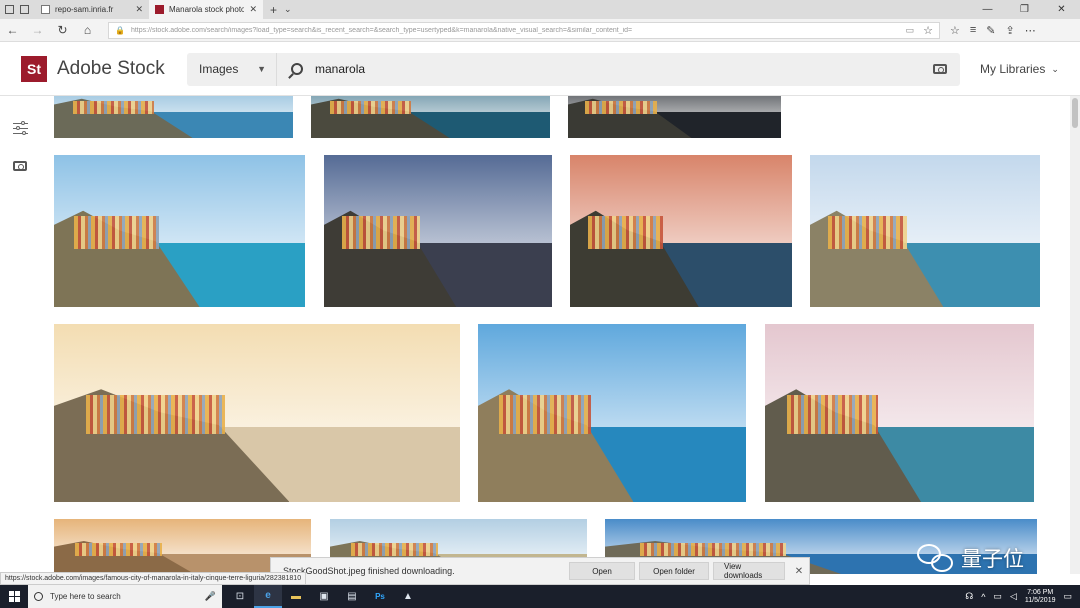  What do you see at coordinates (297, 69) in the screenshot?
I see `search-icon` at bounding box center [297, 69].